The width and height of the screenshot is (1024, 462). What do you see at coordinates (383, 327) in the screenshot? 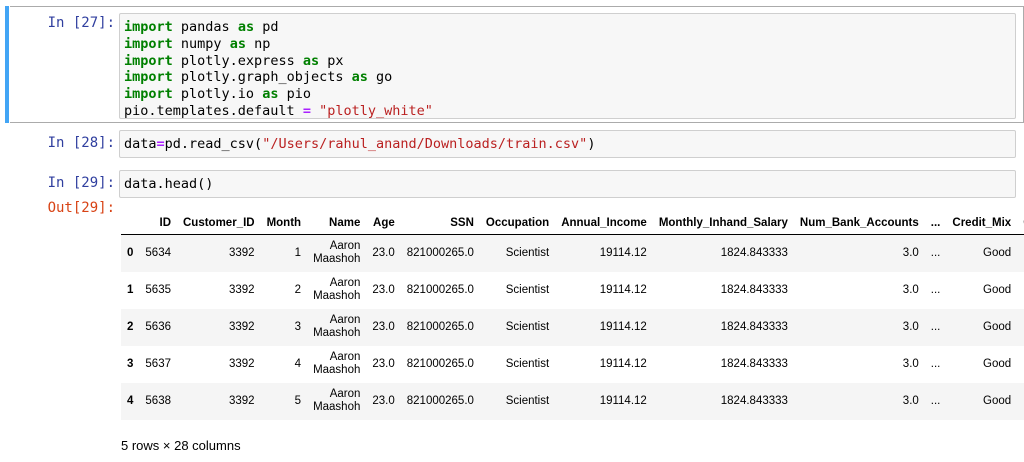
I see `table-cell: 23.0` at bounding box center [383, 327].